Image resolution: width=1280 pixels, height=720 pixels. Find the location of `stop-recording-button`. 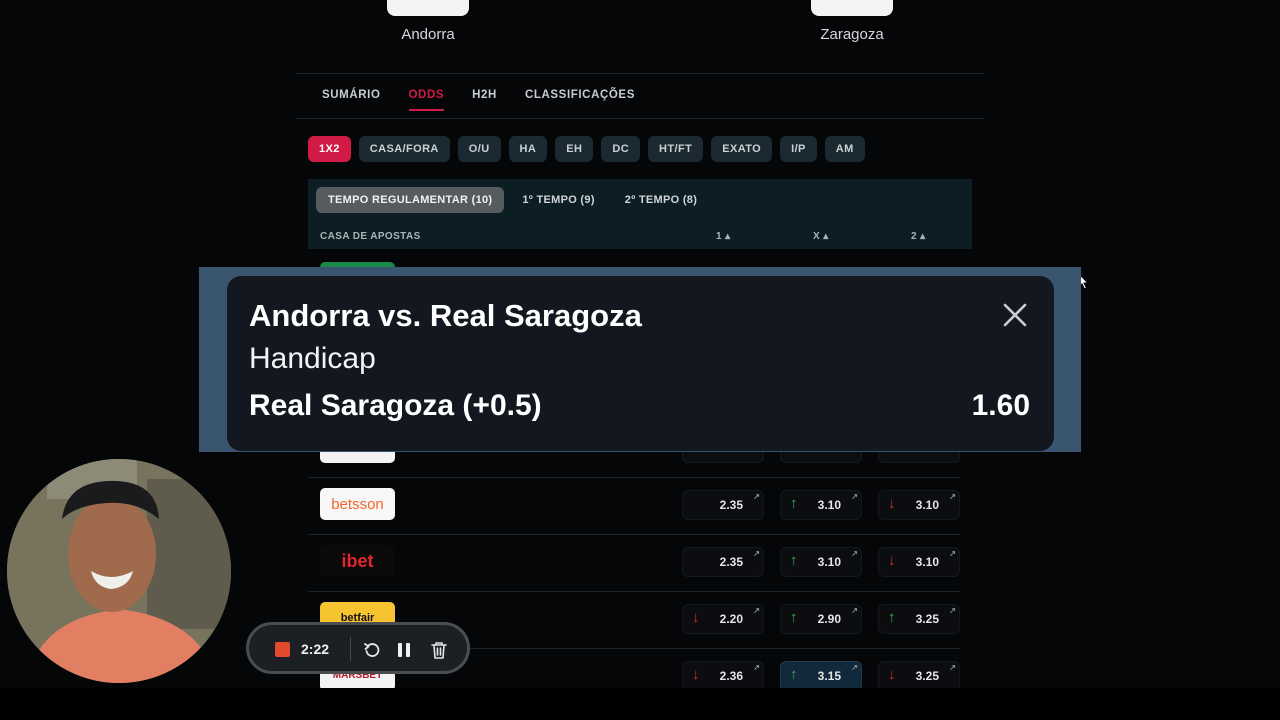

stop-recording-button is located at coordinates (282, 649).